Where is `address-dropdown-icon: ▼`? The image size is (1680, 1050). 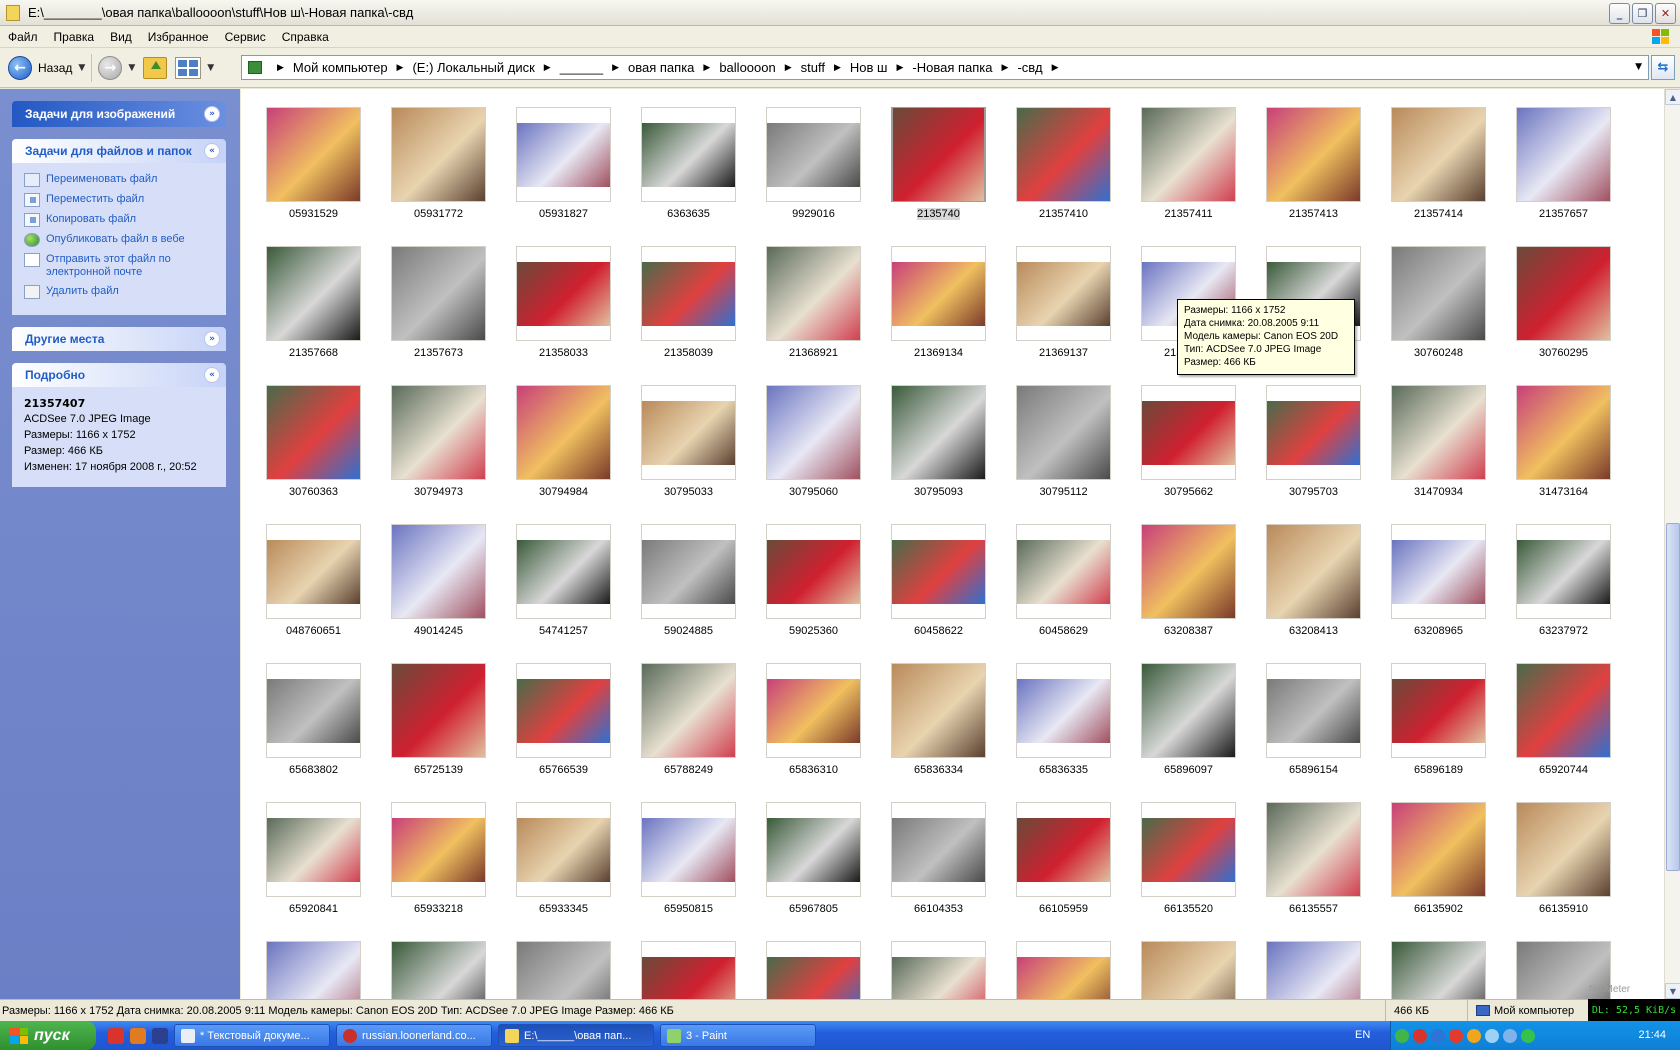
address-dropdown-icon: ▼ is located at coordinates (1638, 67).